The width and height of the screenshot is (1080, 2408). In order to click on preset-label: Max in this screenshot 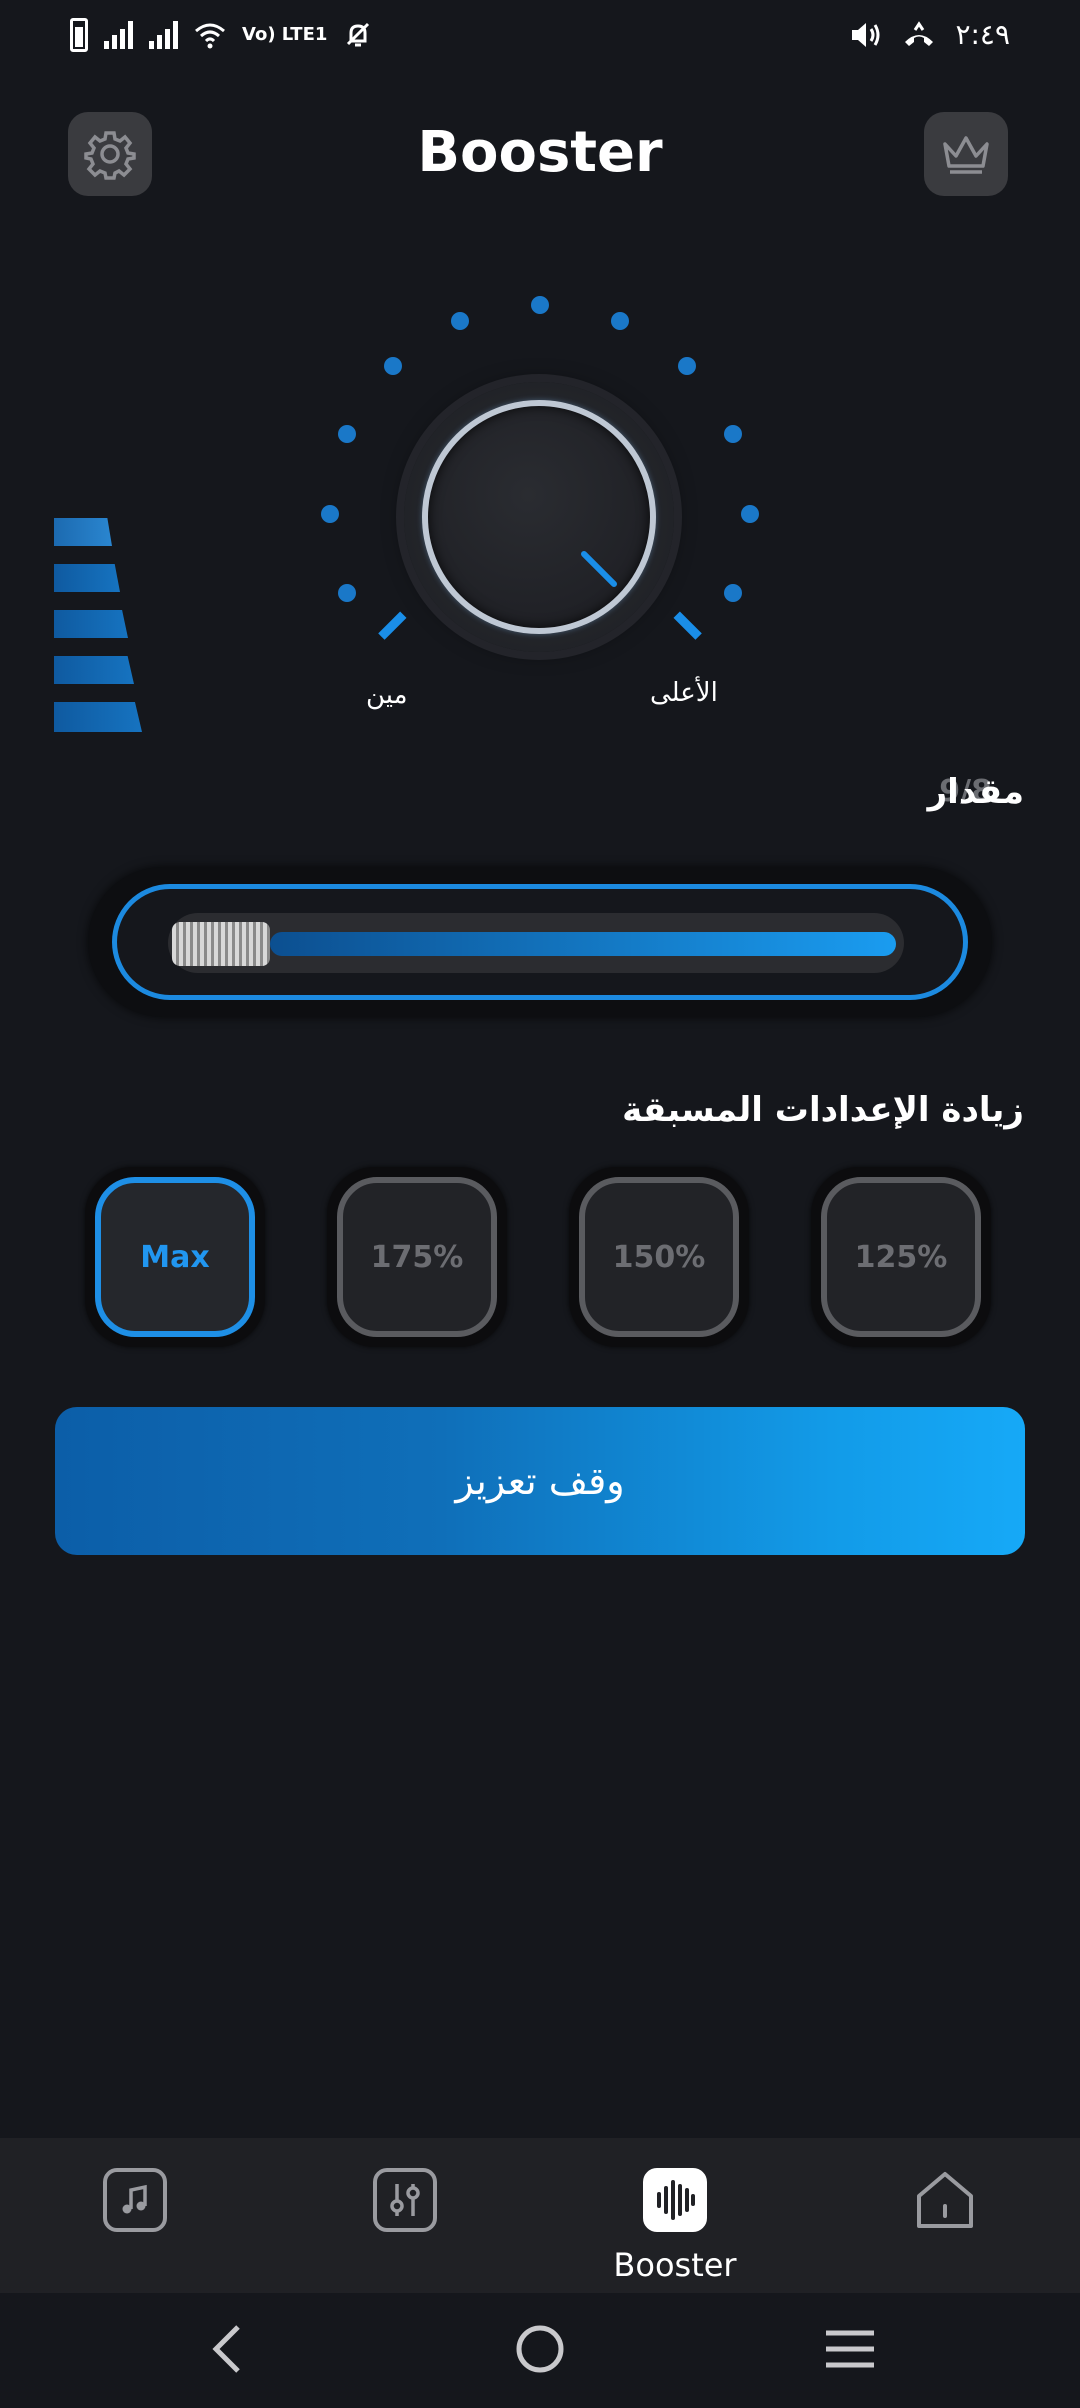, I will do `click(175, 1257)`.